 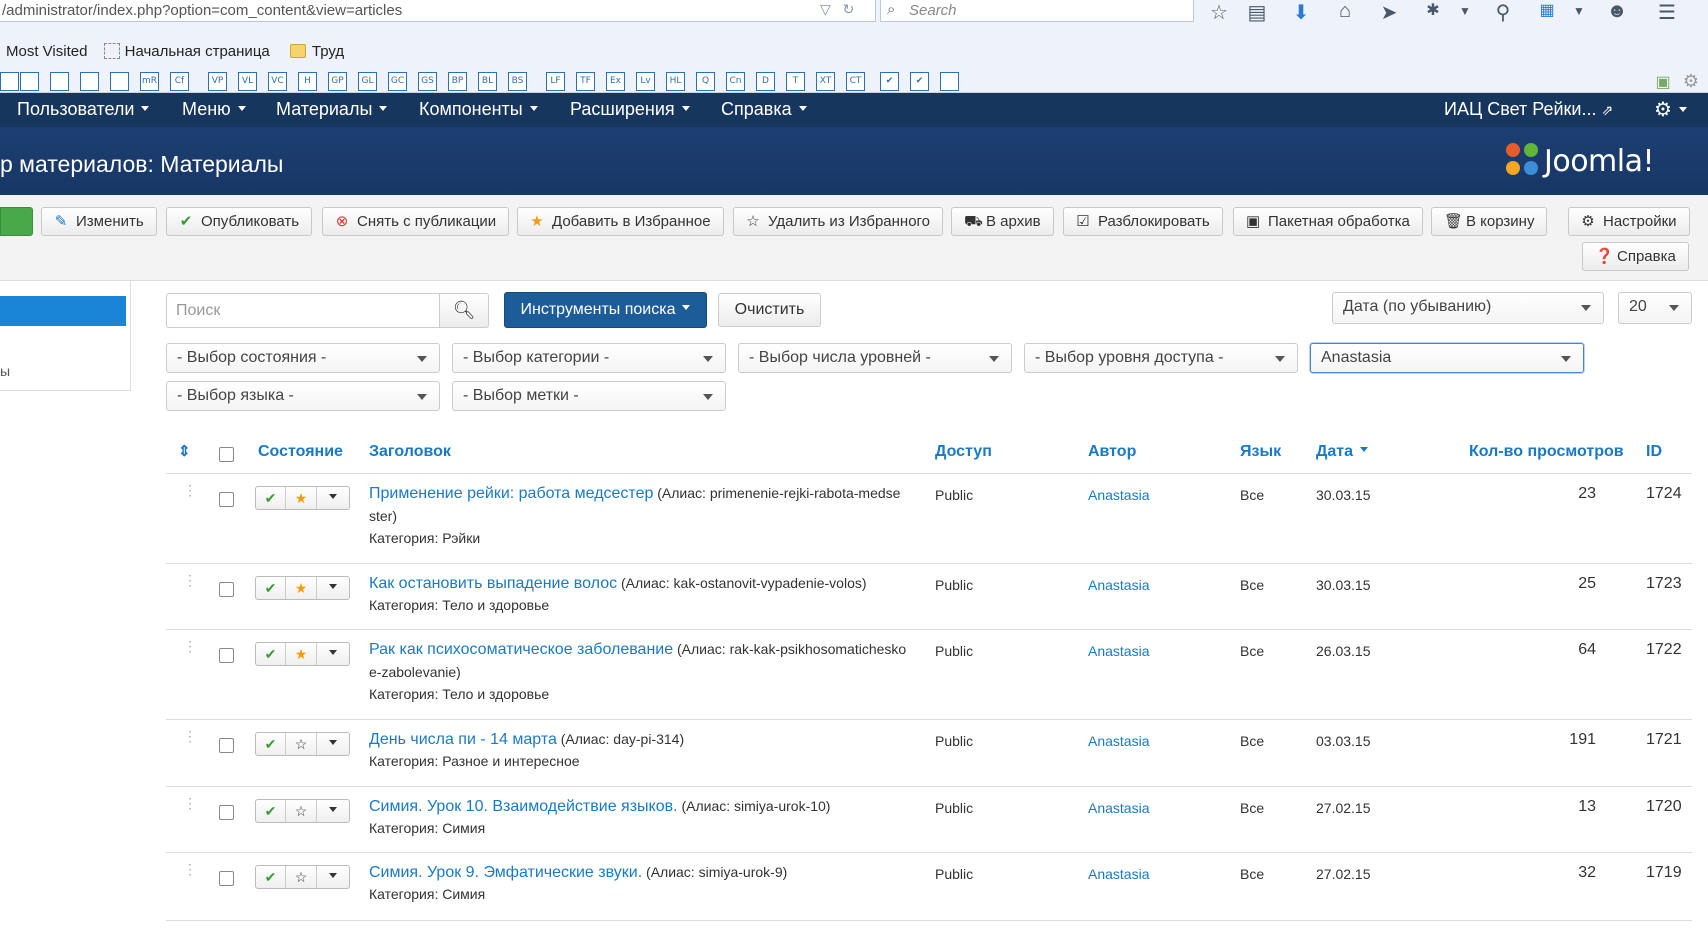 I want to click on article-title-link: Рак как психосоматическое заболевание, so click(x=521, y=649).